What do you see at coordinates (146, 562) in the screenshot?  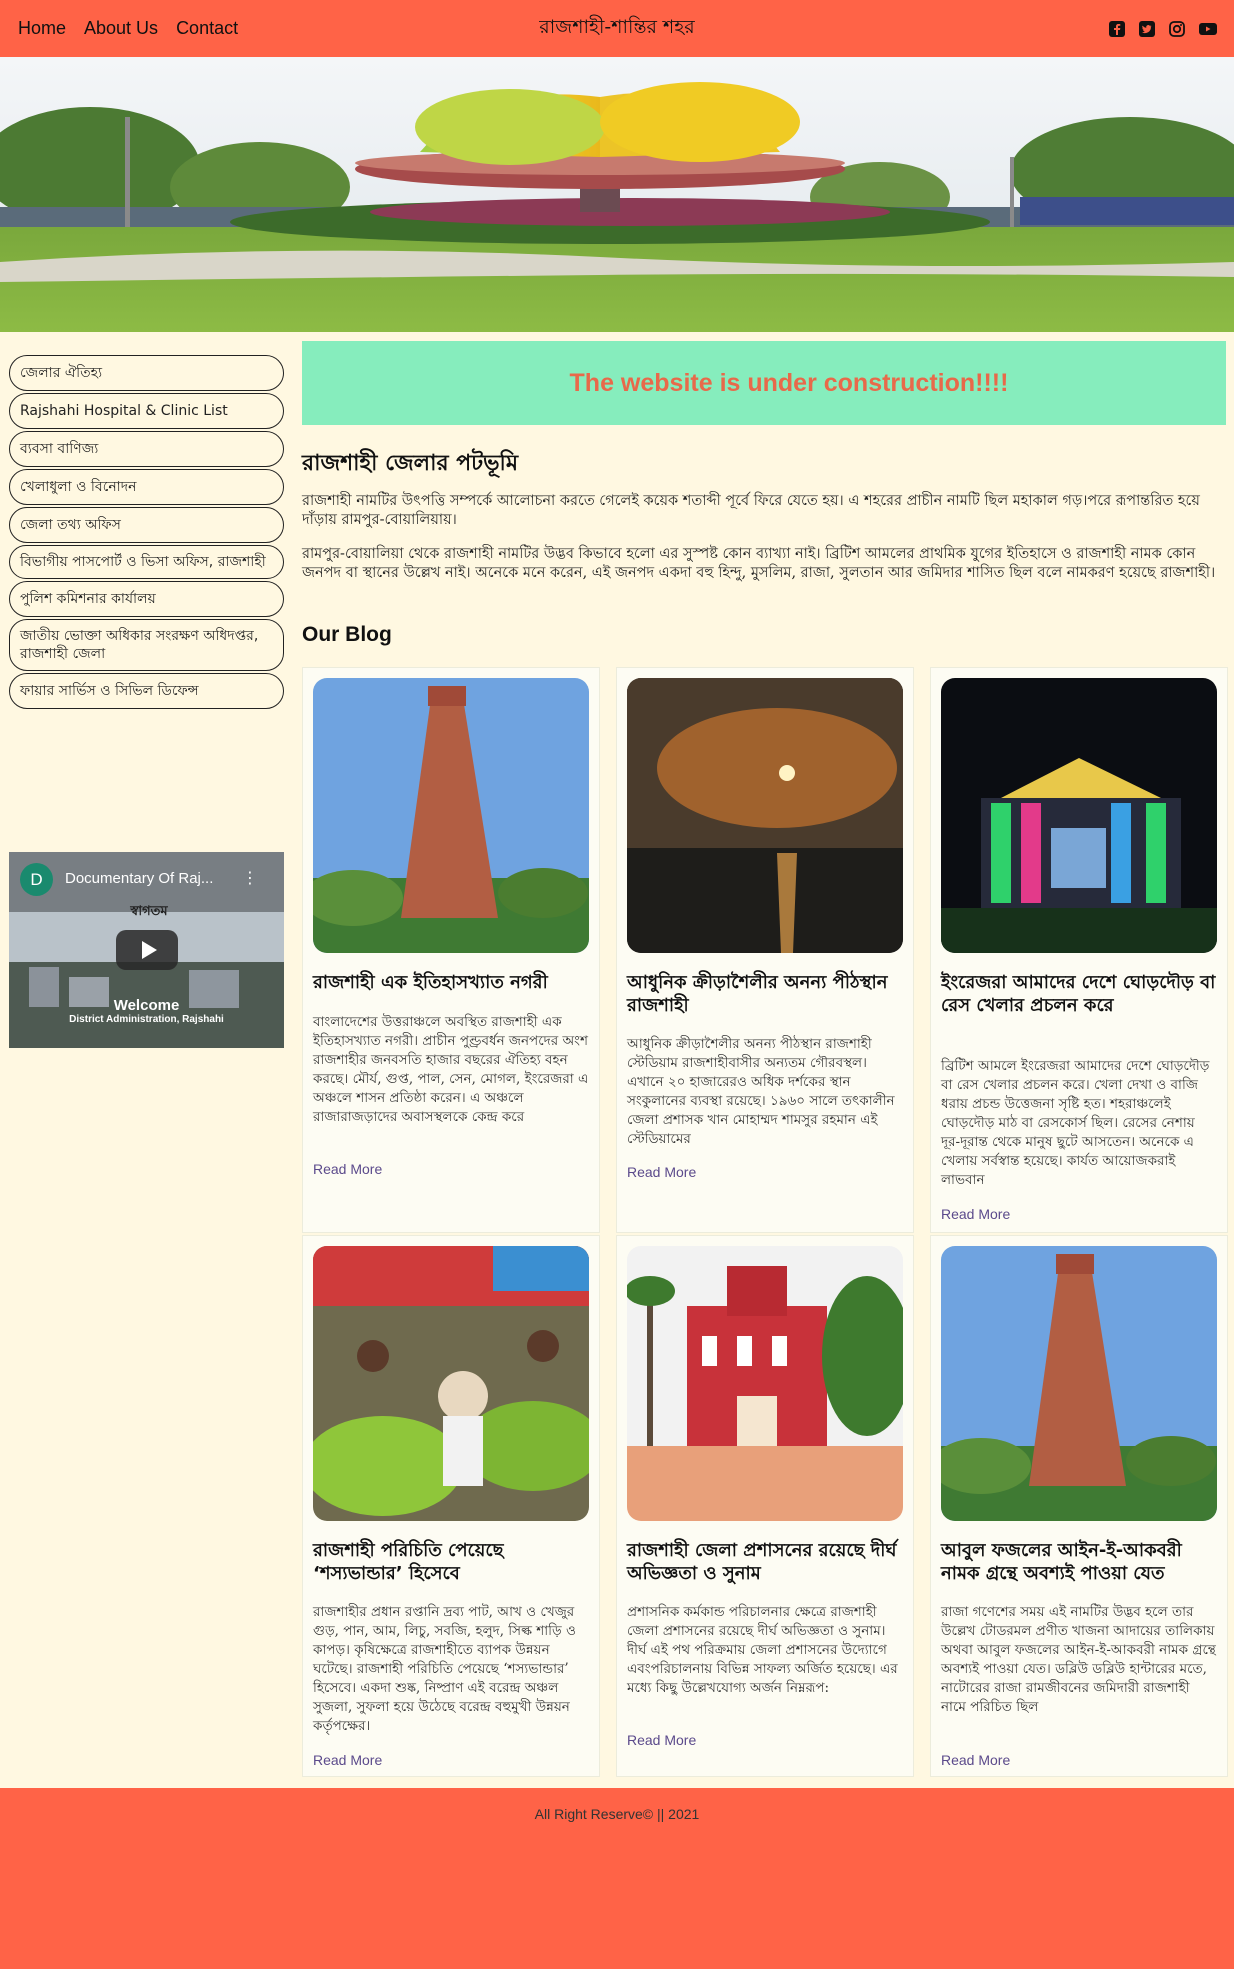 I see `sidebar-item-passport-office: বিভাগীয় পাসপোর্ট ও ভিসা অফিস, রাজশাহী` at bounding box center [146, 562].